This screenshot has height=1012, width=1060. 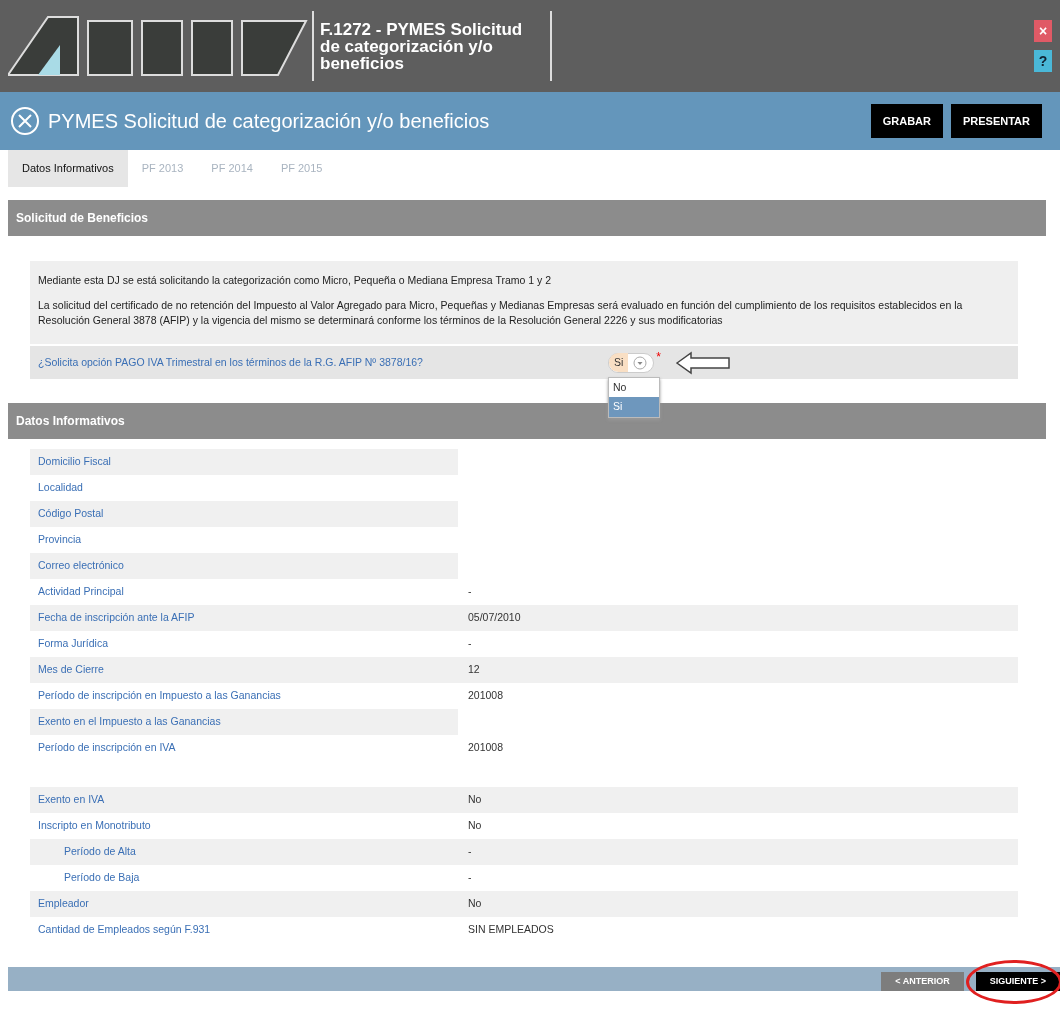 What do you see at coordinates (60, 540) in the screenshot?
I see `field-label: Provincia` at bounding box center [60, 540].